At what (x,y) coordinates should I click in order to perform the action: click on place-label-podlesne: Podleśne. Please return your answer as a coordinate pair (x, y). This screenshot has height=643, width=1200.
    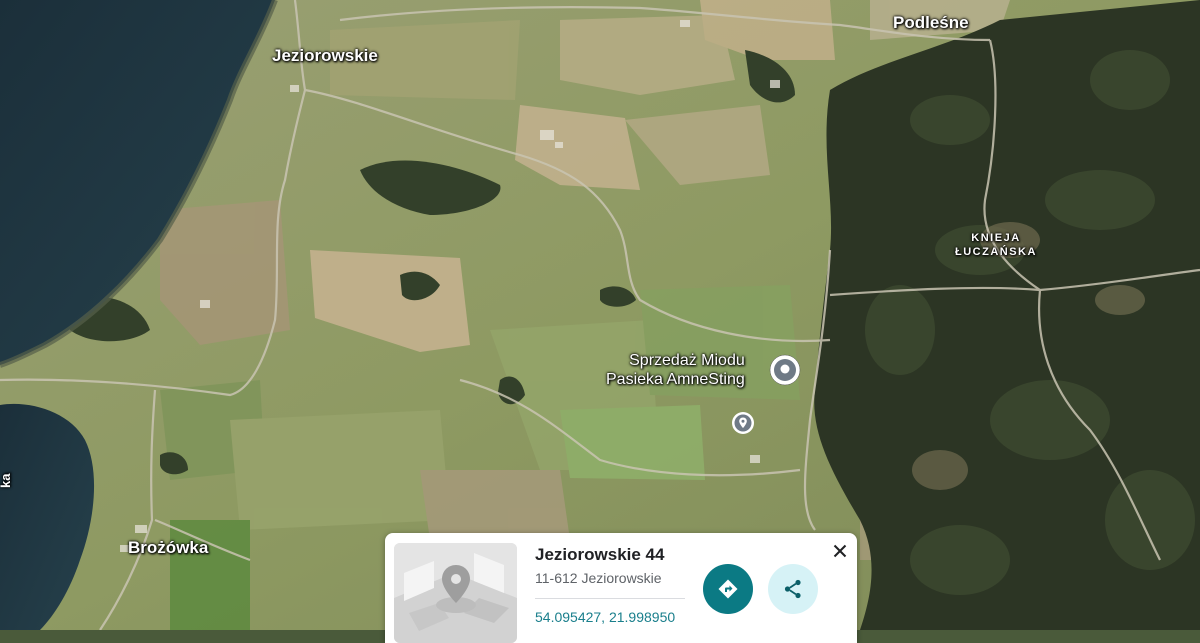
    Looking at the image, I should click on (931, 23).